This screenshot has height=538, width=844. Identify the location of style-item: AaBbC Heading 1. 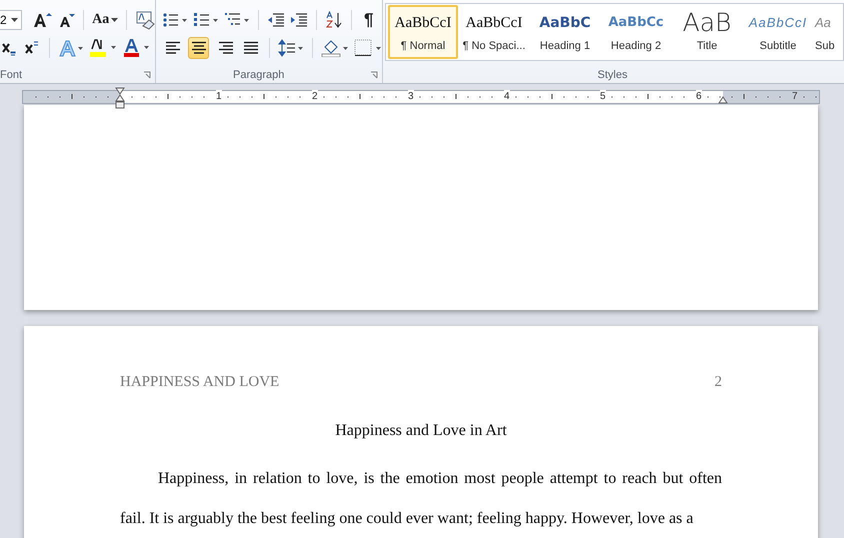
(565, 32).